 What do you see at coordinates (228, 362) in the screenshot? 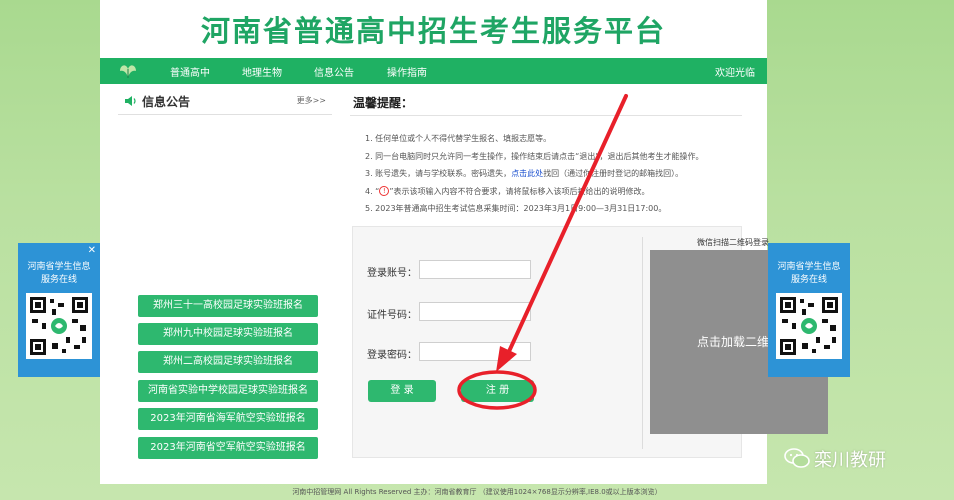
I see `side-button-zz2-football: 郑州二高校园足球实验班报名` at bounding box center [228, 362].